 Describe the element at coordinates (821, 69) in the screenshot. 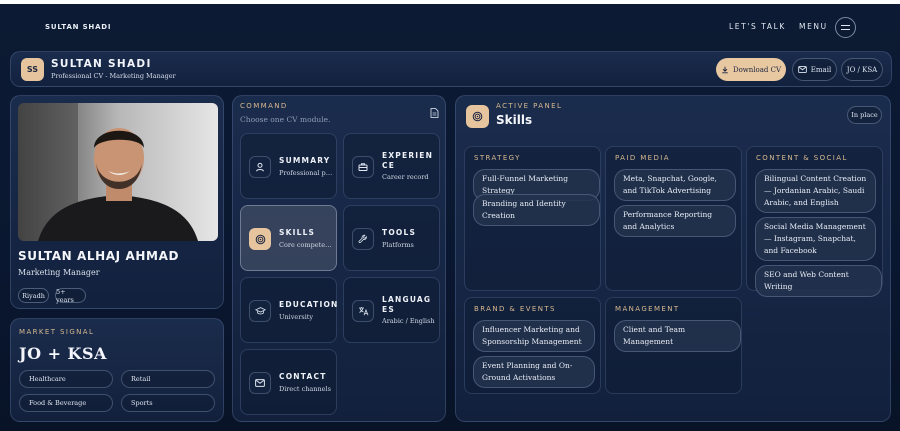

I see `email-label: Email` at that location.